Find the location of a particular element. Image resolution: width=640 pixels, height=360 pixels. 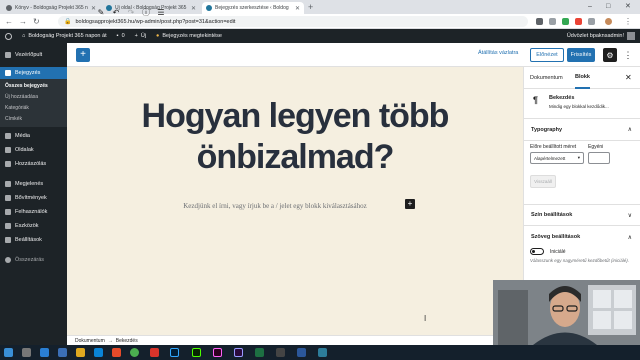

reset-button: Visszaáll is located at coordinates (543, 181).